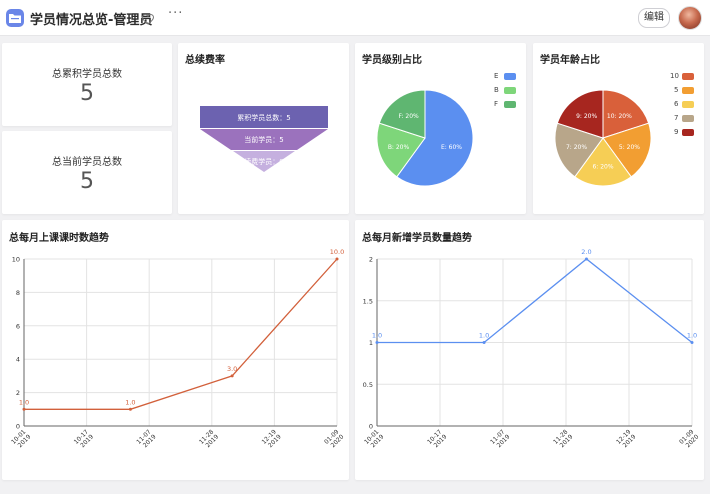  I want to click on legend-label: 7, so click(676, 118).